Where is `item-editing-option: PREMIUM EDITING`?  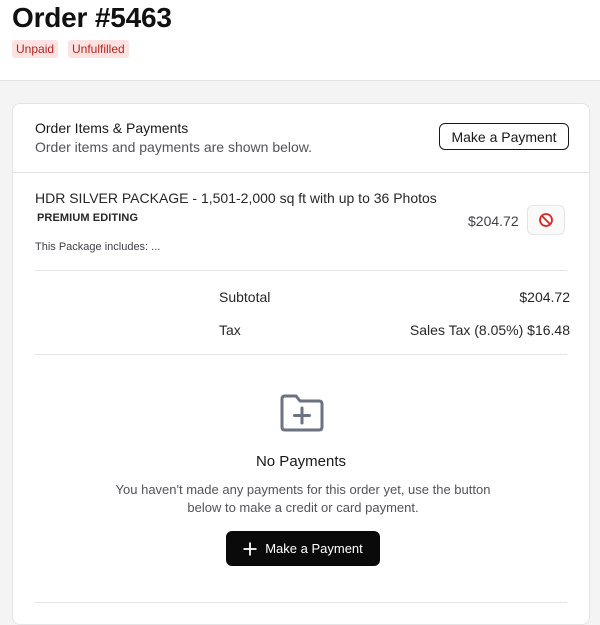 item-editing-option: PREMIUM EDITING is located at coordinates (88, 218).